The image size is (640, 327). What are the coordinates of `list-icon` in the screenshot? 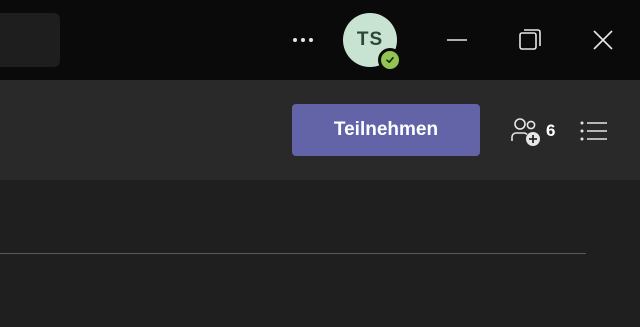 It's located at (593, 131).